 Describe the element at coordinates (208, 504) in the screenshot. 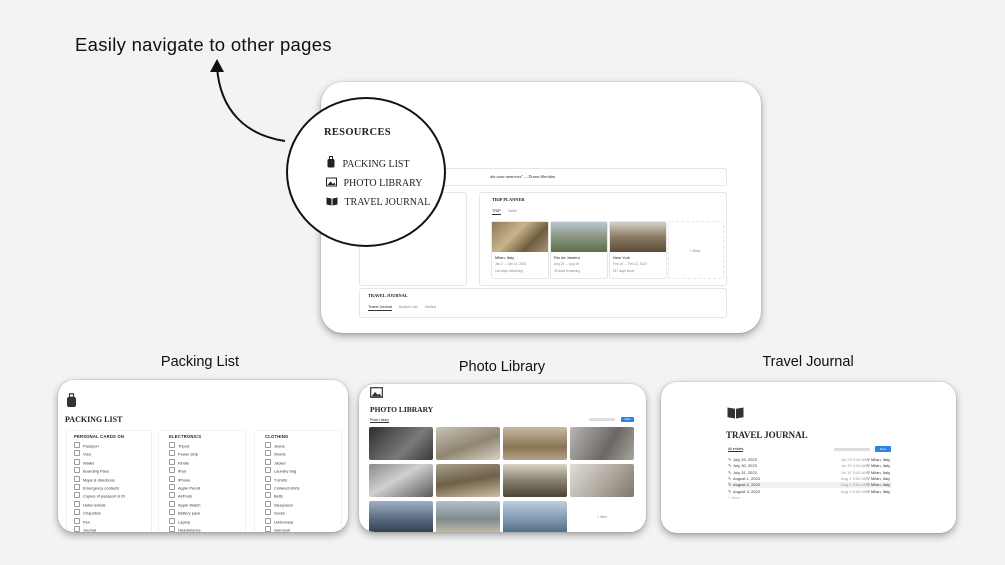

I see `checklist-item: Apple Watch` at that location.